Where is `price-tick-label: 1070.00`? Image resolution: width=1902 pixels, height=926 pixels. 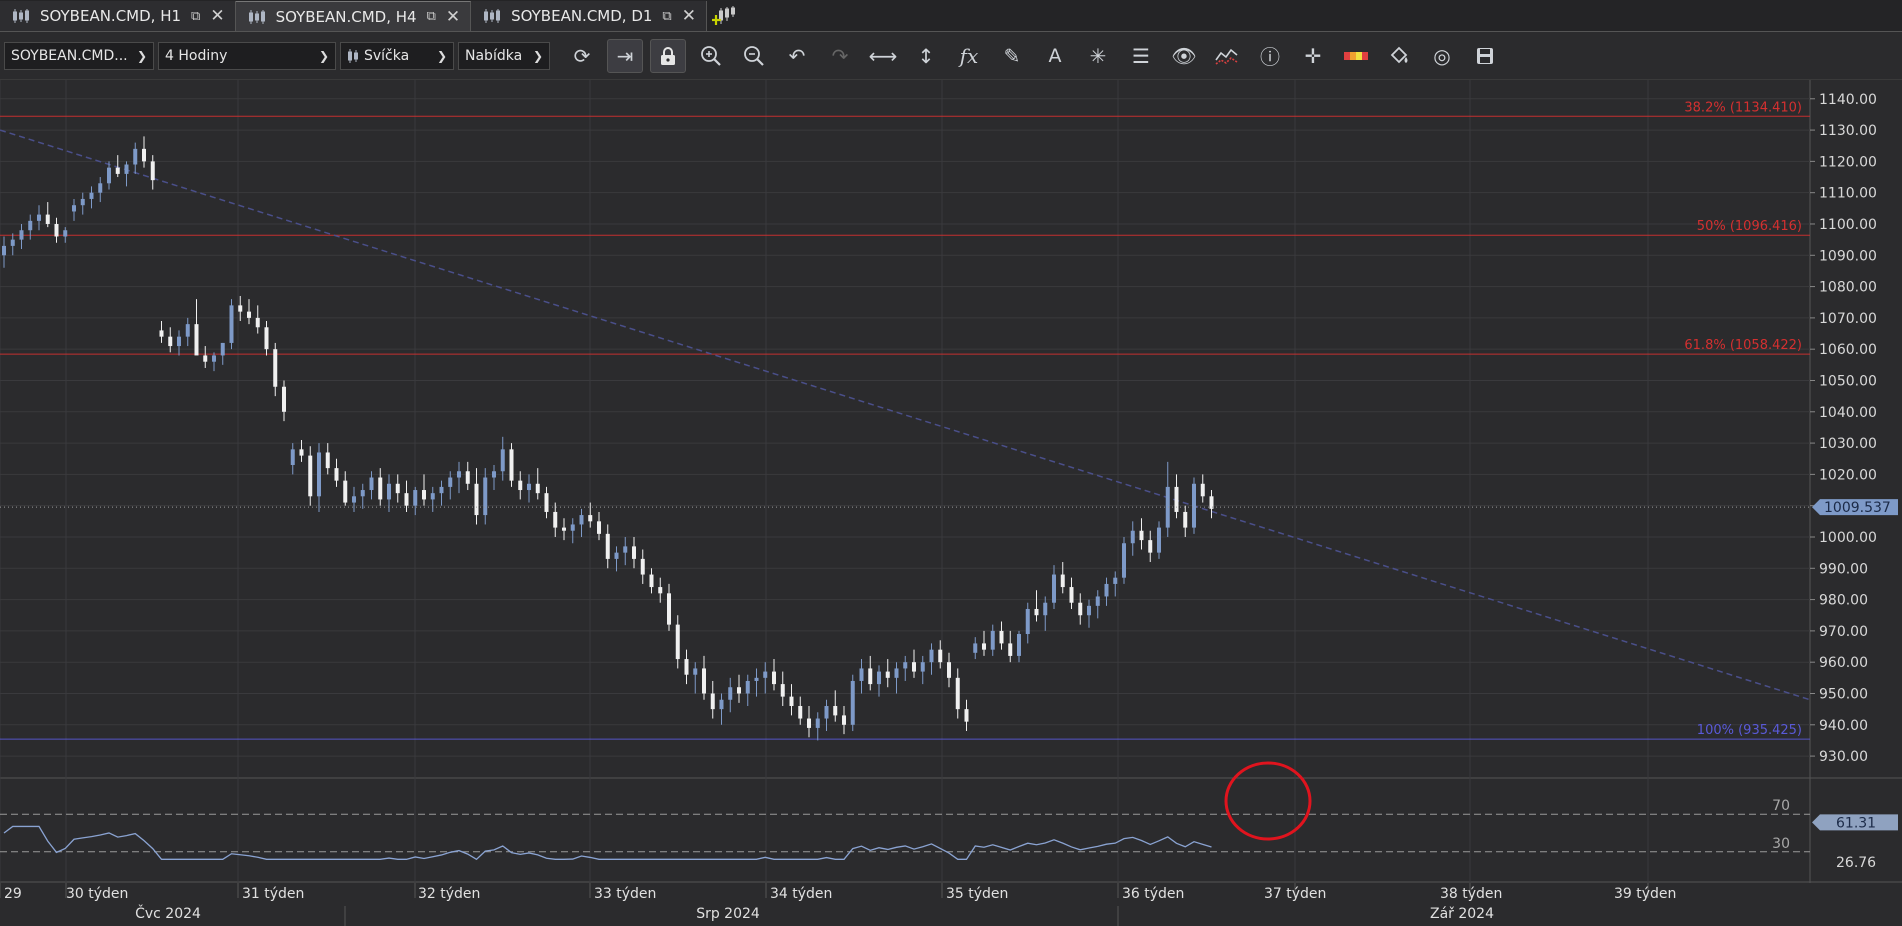 price-tick-label: 1070.00 is located at coordinates (1848, 319).